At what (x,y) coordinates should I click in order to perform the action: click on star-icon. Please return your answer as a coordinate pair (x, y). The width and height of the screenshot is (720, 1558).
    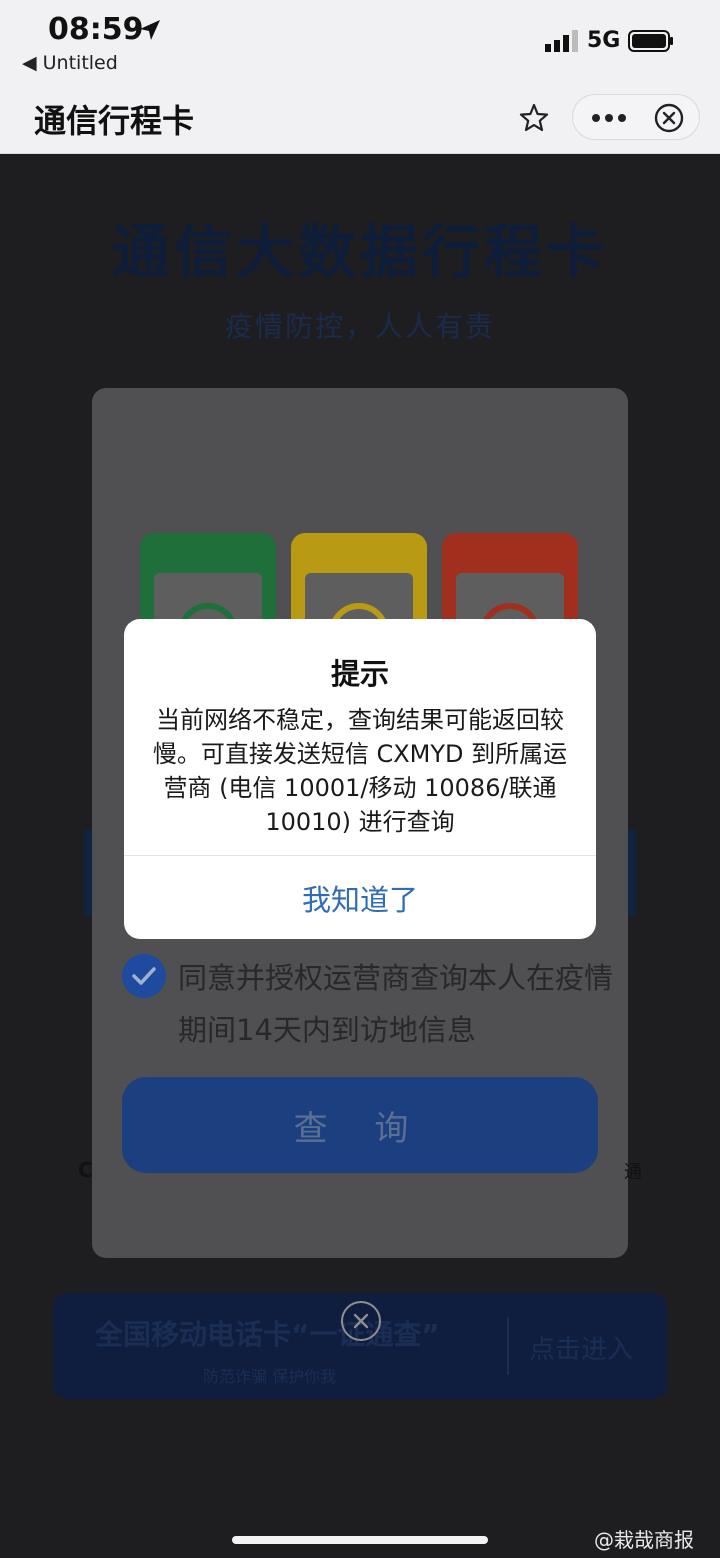
    Looking at the image, I should click on (534, 117).